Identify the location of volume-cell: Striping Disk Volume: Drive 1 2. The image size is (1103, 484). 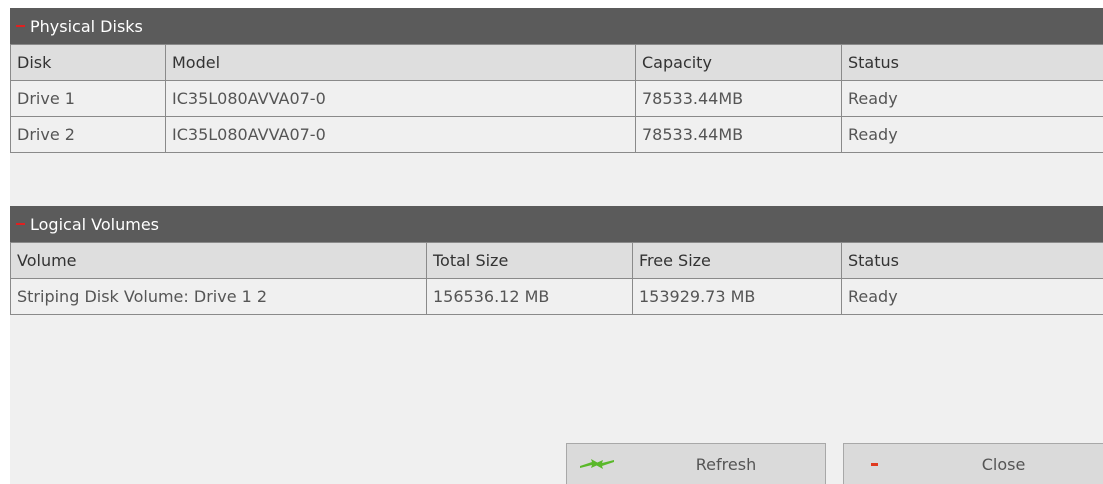
(218, 296).